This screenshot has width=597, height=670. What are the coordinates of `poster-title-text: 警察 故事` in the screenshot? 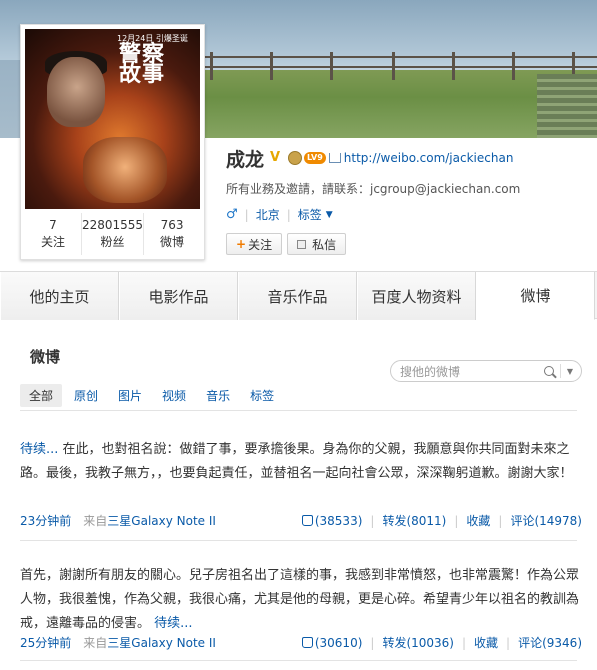 It's located at (142, 64).